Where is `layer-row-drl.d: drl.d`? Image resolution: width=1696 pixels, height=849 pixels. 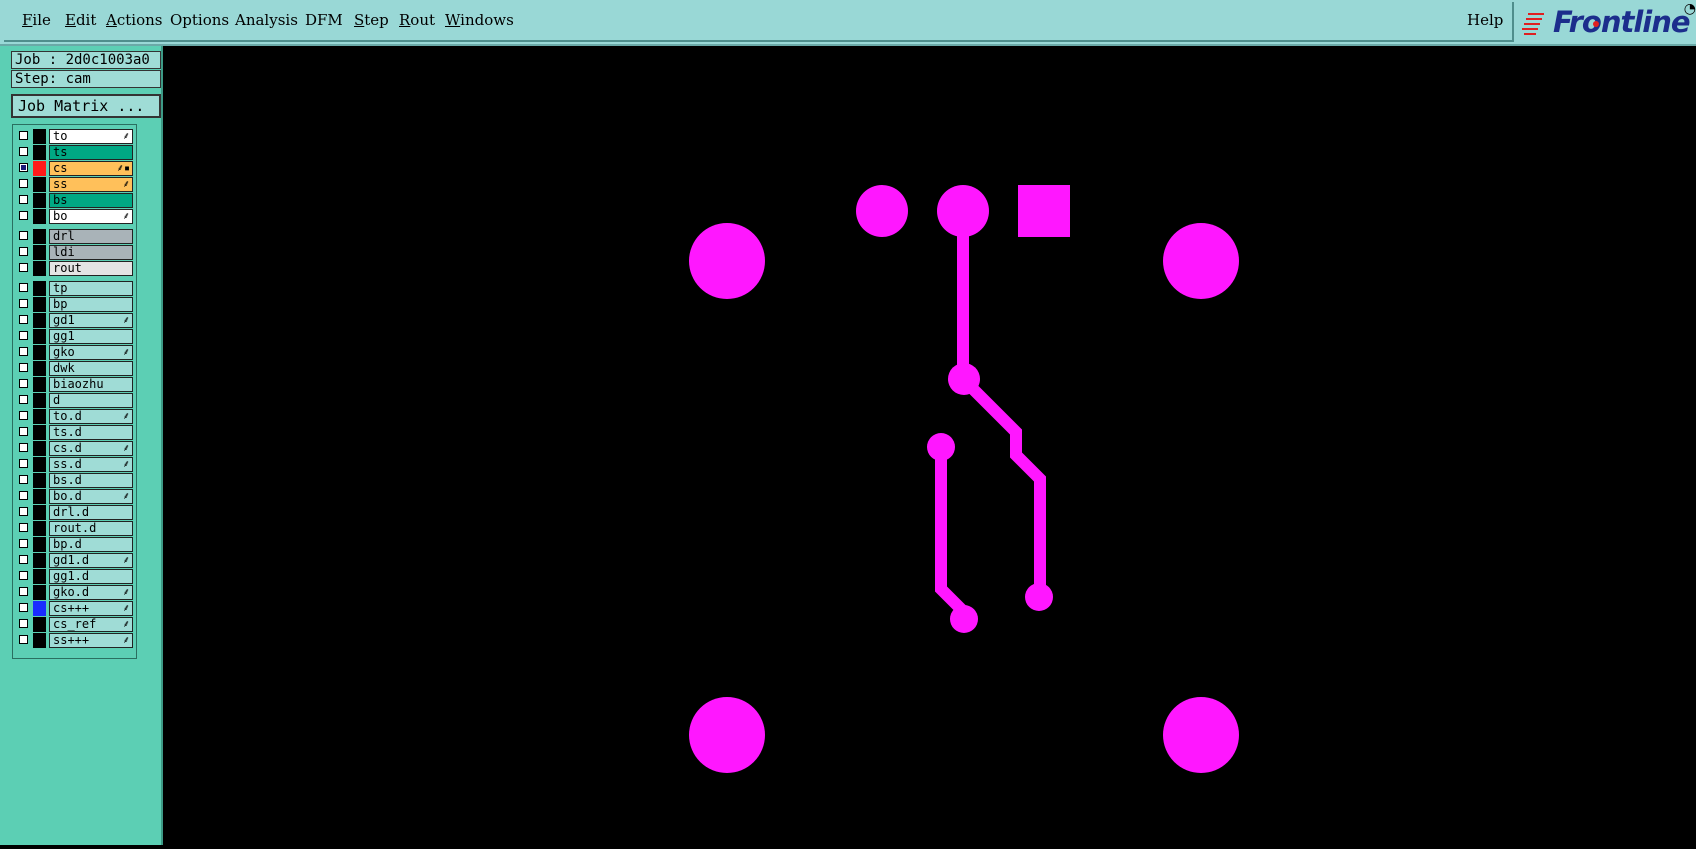 layer-row-drl.d: drl.d is located at coordinates (74, 512).